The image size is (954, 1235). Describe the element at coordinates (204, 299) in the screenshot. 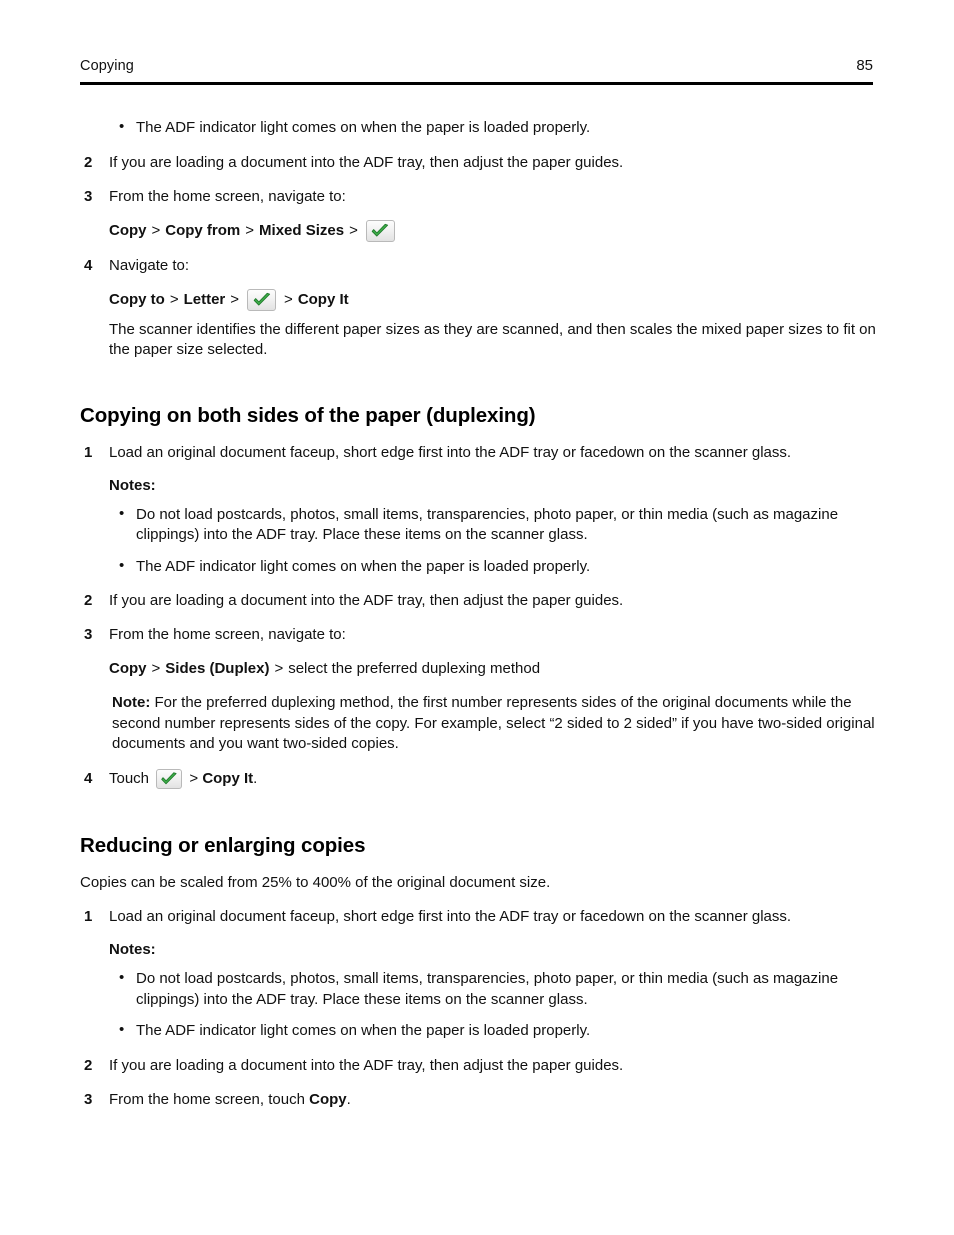

I see `nav-item-letter: Letter` at that location.